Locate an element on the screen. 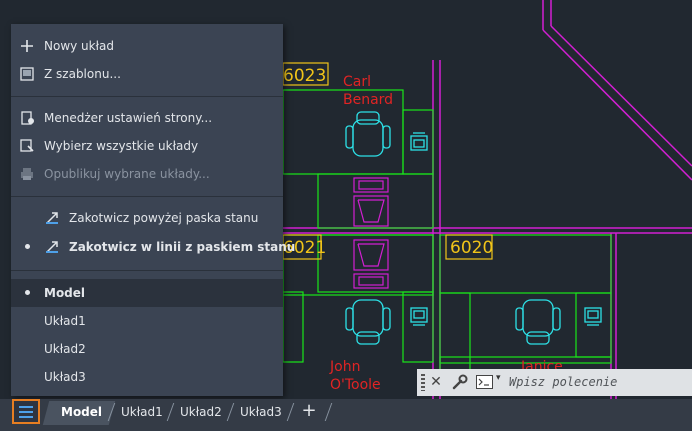  room-number-6020: 6020 is located at coordinates (471, 248).